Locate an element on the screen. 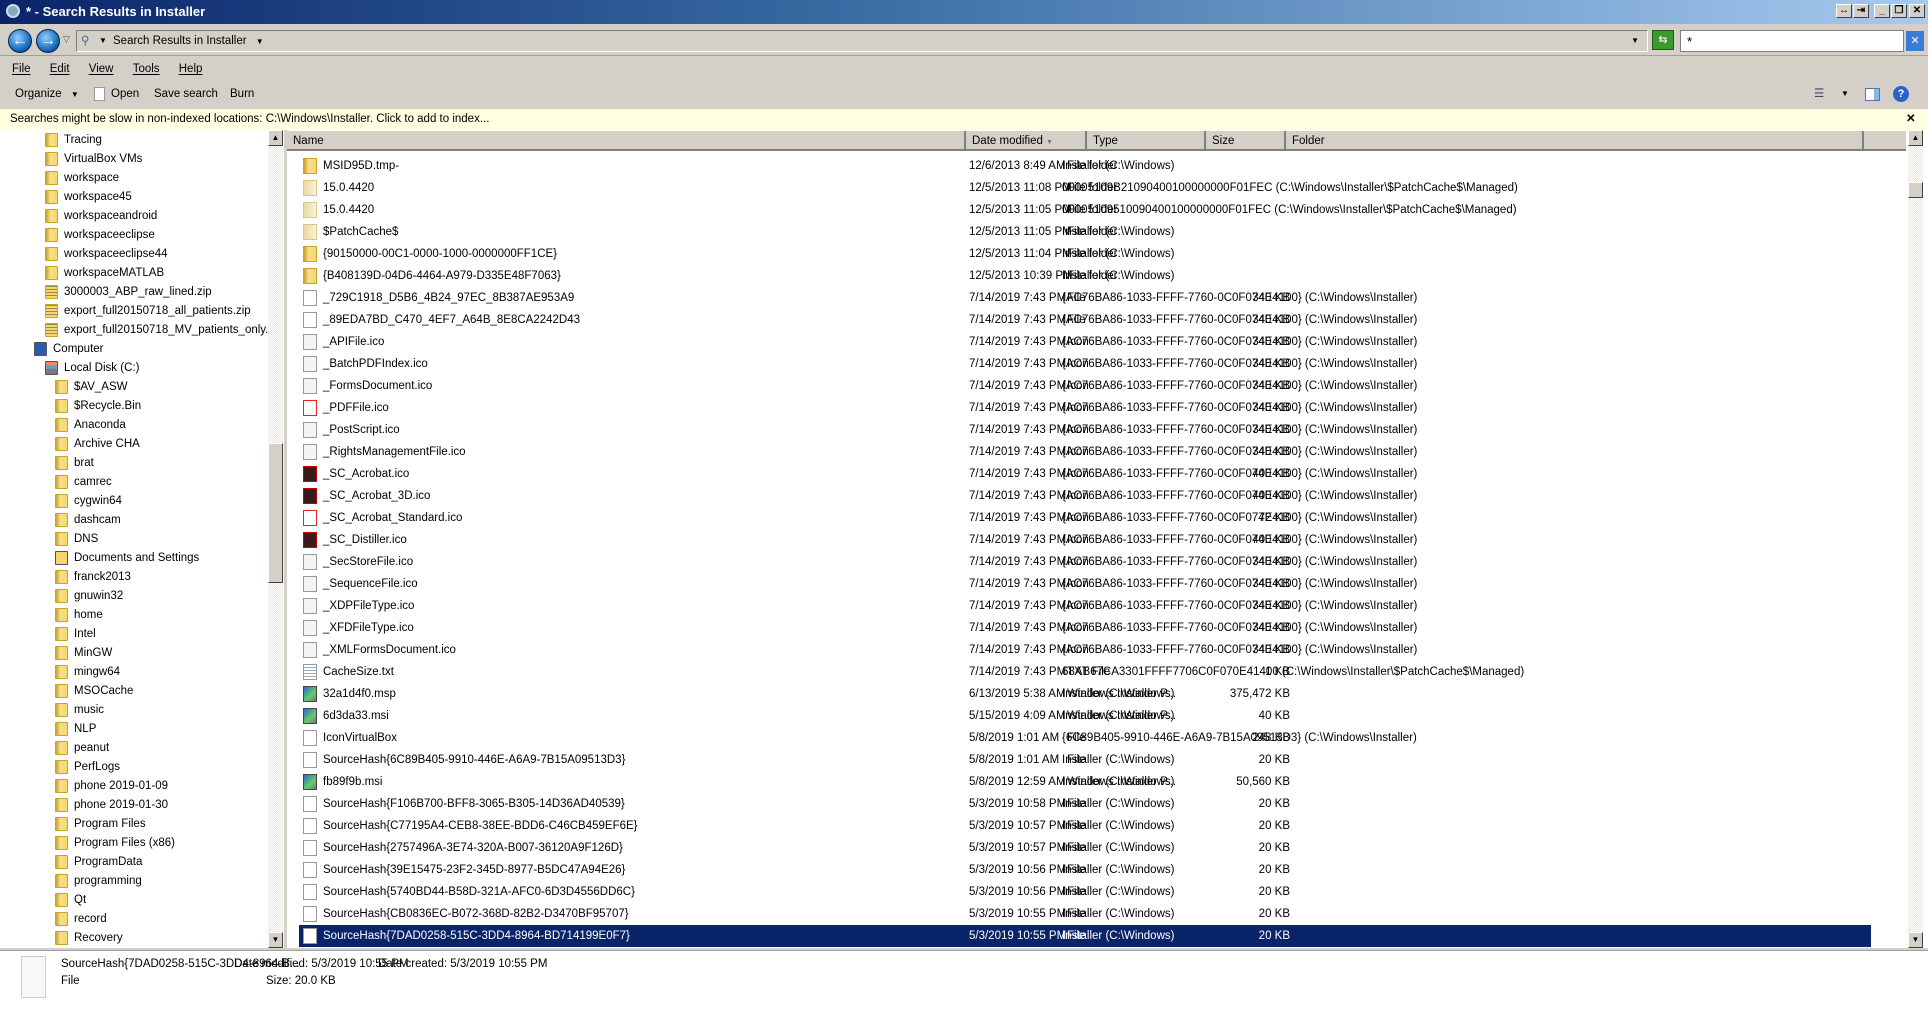 Image resolution: width=1928 pixels, height=1012 pixels. view-options-icon: ☰ is located at coordinates (1819, 94).